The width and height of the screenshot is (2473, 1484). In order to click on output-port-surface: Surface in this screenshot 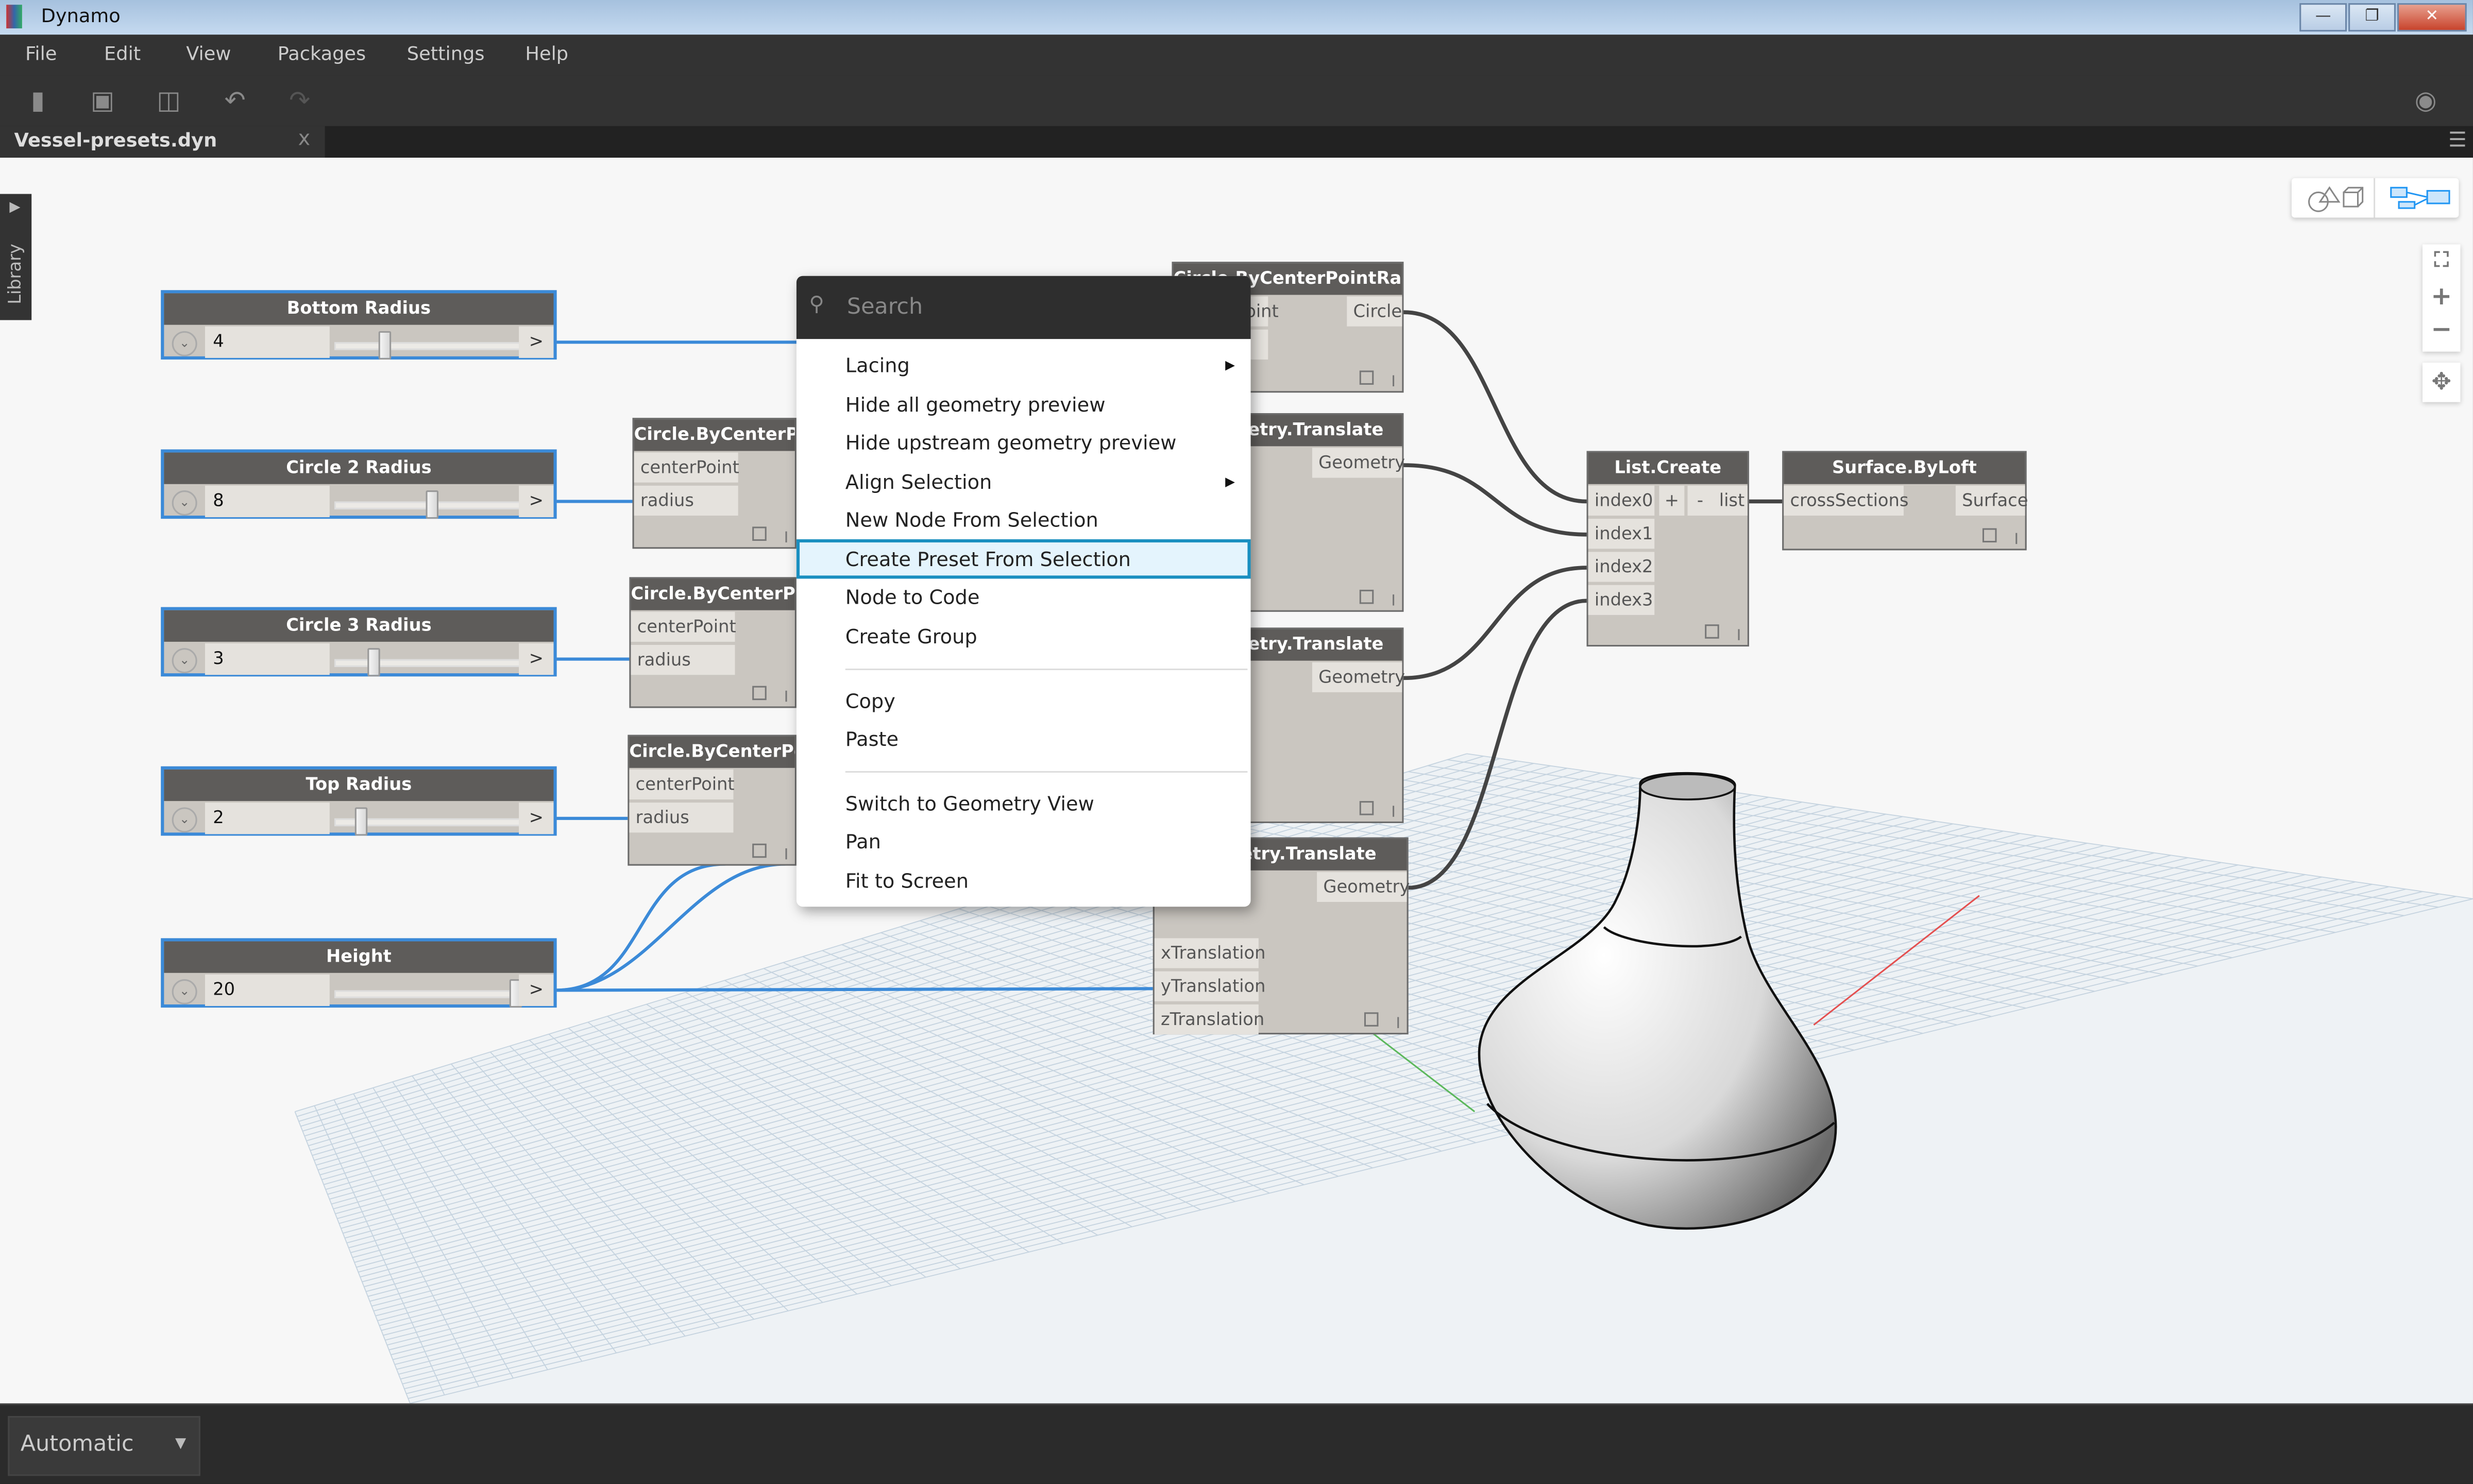, I will do `click(1992, 501)`.